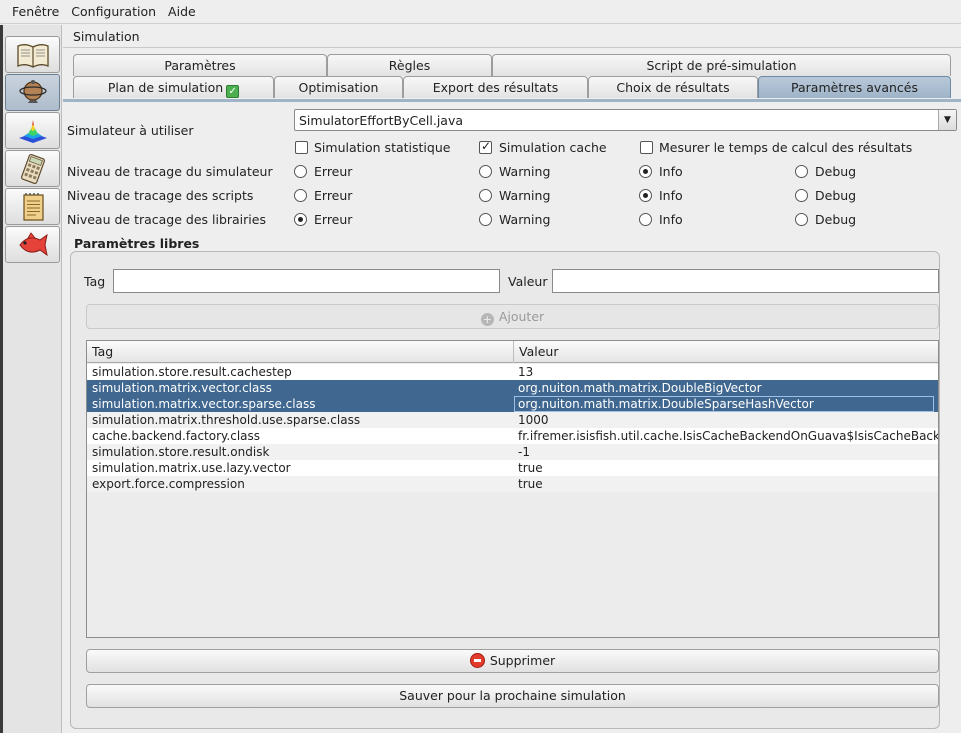 This screenshot has height=733, width=961. Describe the element at coordinates (300, 195) in the screenshot. I see `trace-scripts-erreur-radio` at that location.